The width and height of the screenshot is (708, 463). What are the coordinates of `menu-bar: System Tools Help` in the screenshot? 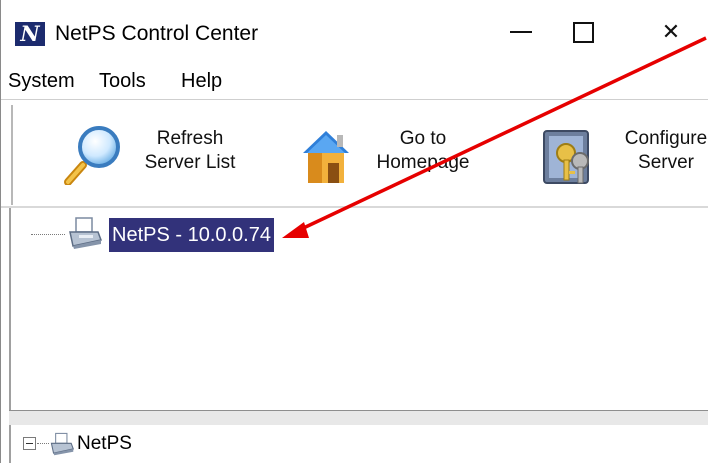 It's located at (354, 81).